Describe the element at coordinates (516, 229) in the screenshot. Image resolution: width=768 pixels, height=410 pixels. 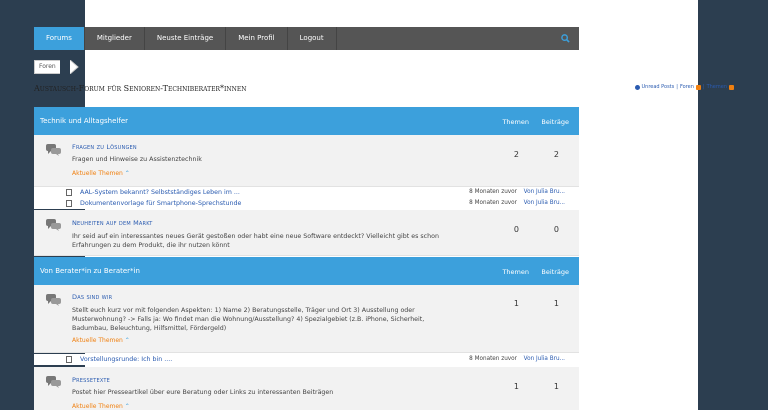
I see `topic-count: 0` at that location.